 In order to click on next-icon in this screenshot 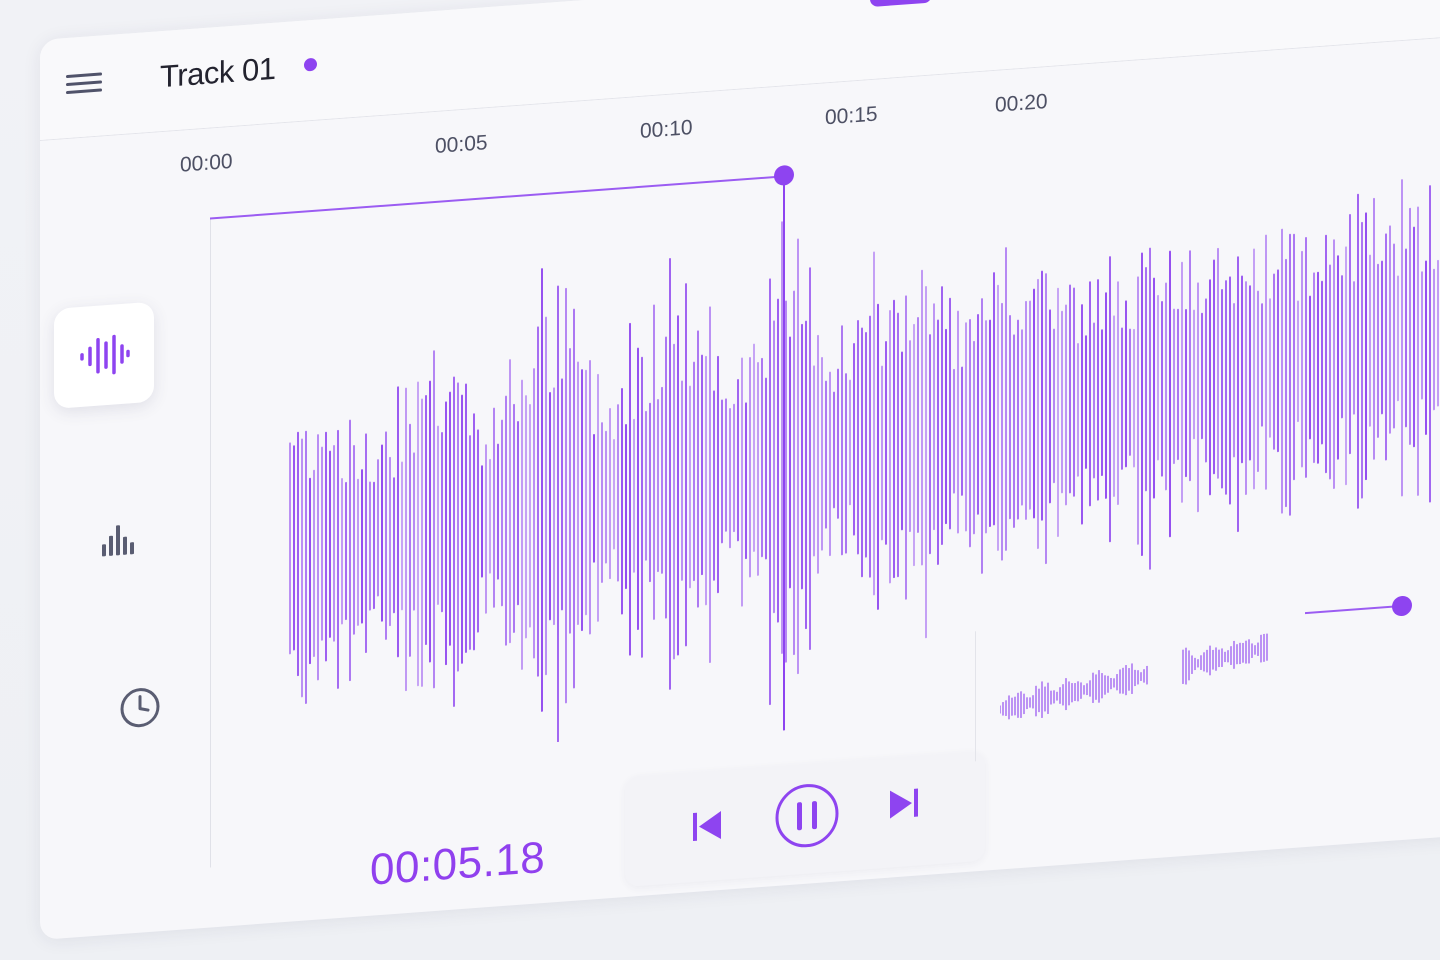, I will do `click(904, 803)`.